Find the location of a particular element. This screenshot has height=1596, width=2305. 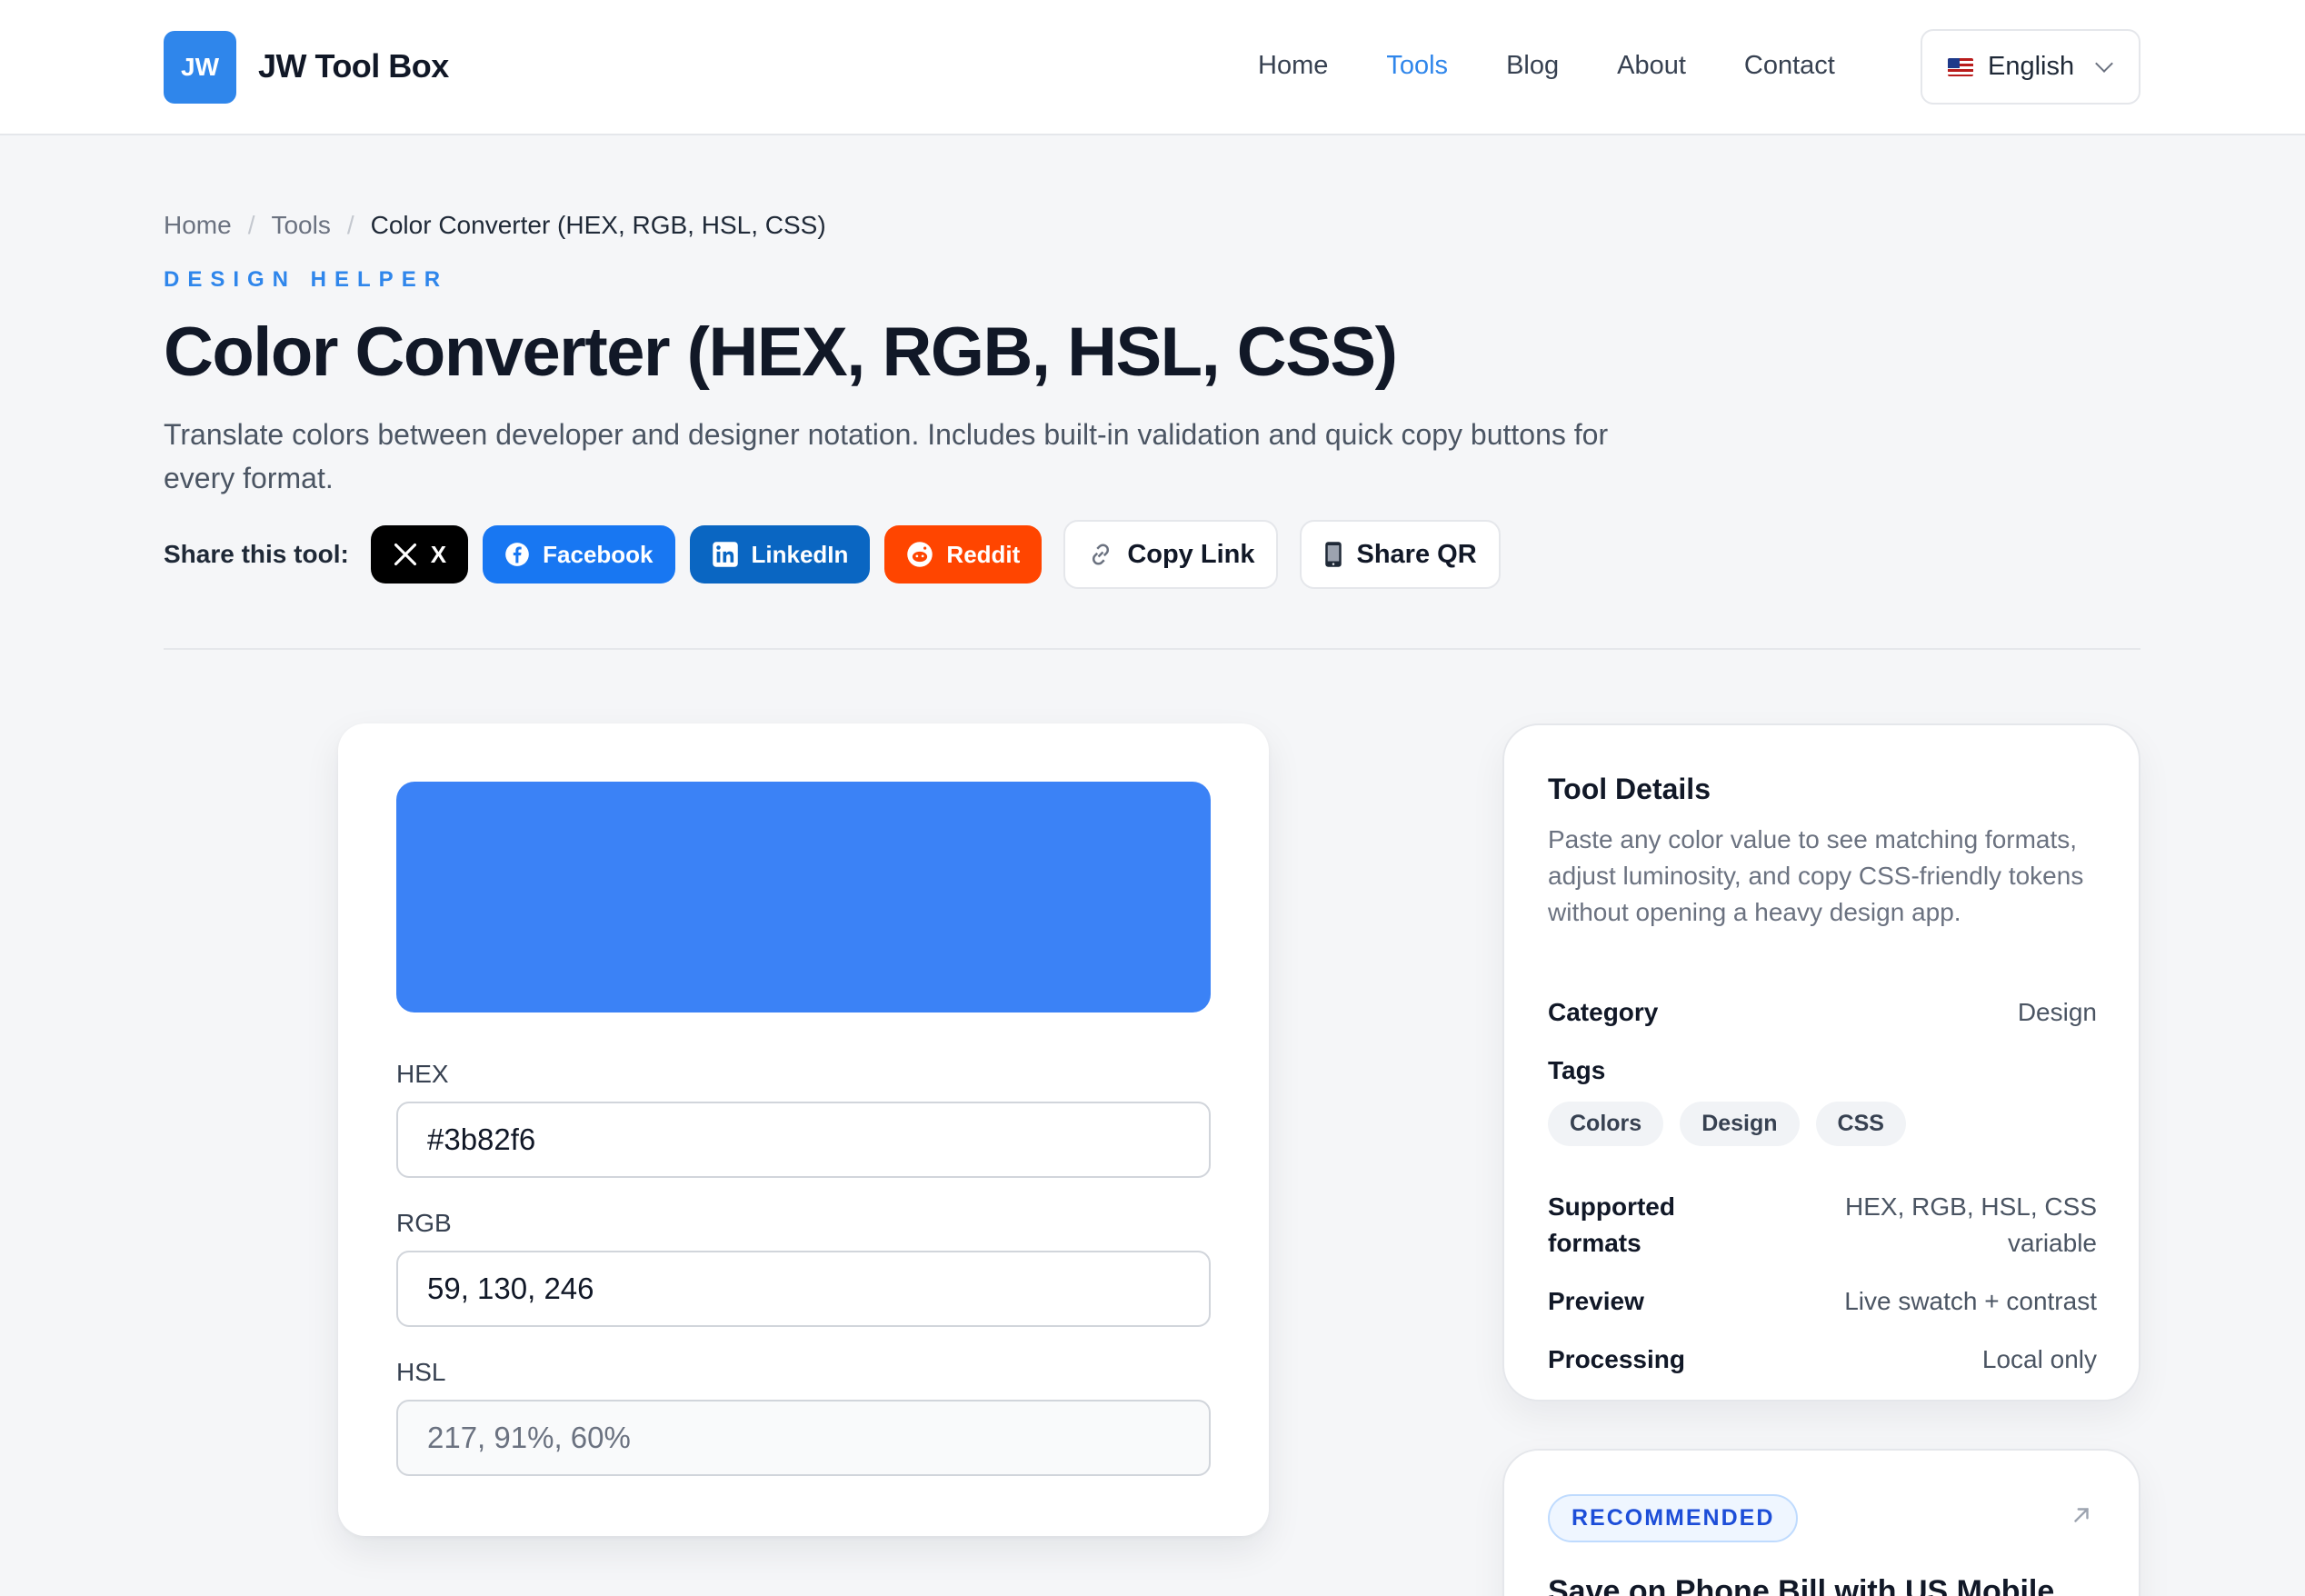

breadcrumb-tools: Tools is located at coordinates (300, 225).